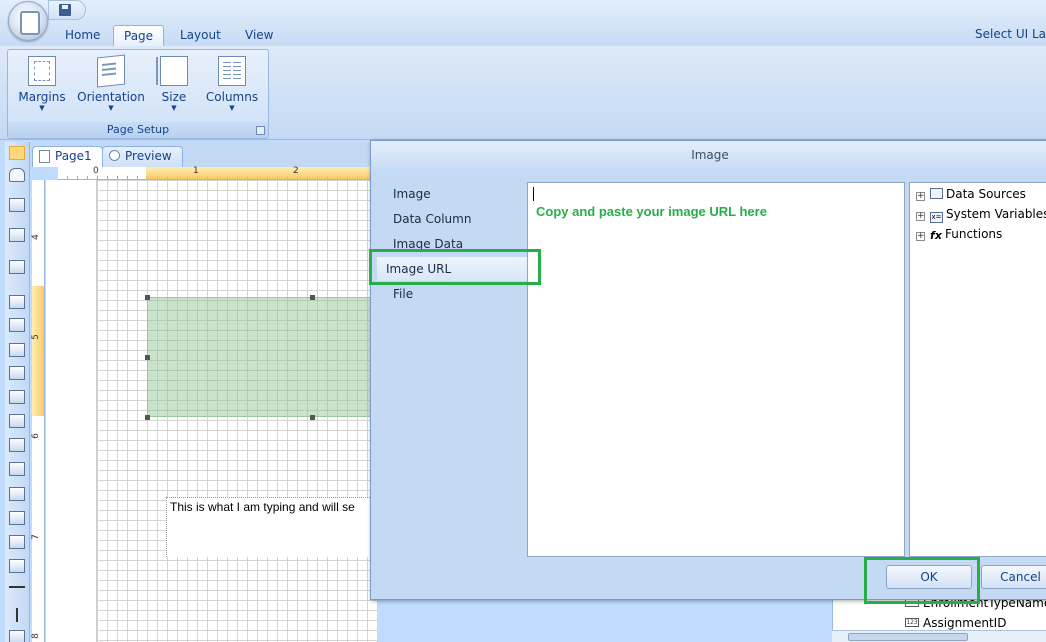 The height and width of the screenshot is (642, 1046). What do you see at coordinates (17, 445) in the screenshot?
I see `crosstab-tool-icon` at bounding box center [17, 445].